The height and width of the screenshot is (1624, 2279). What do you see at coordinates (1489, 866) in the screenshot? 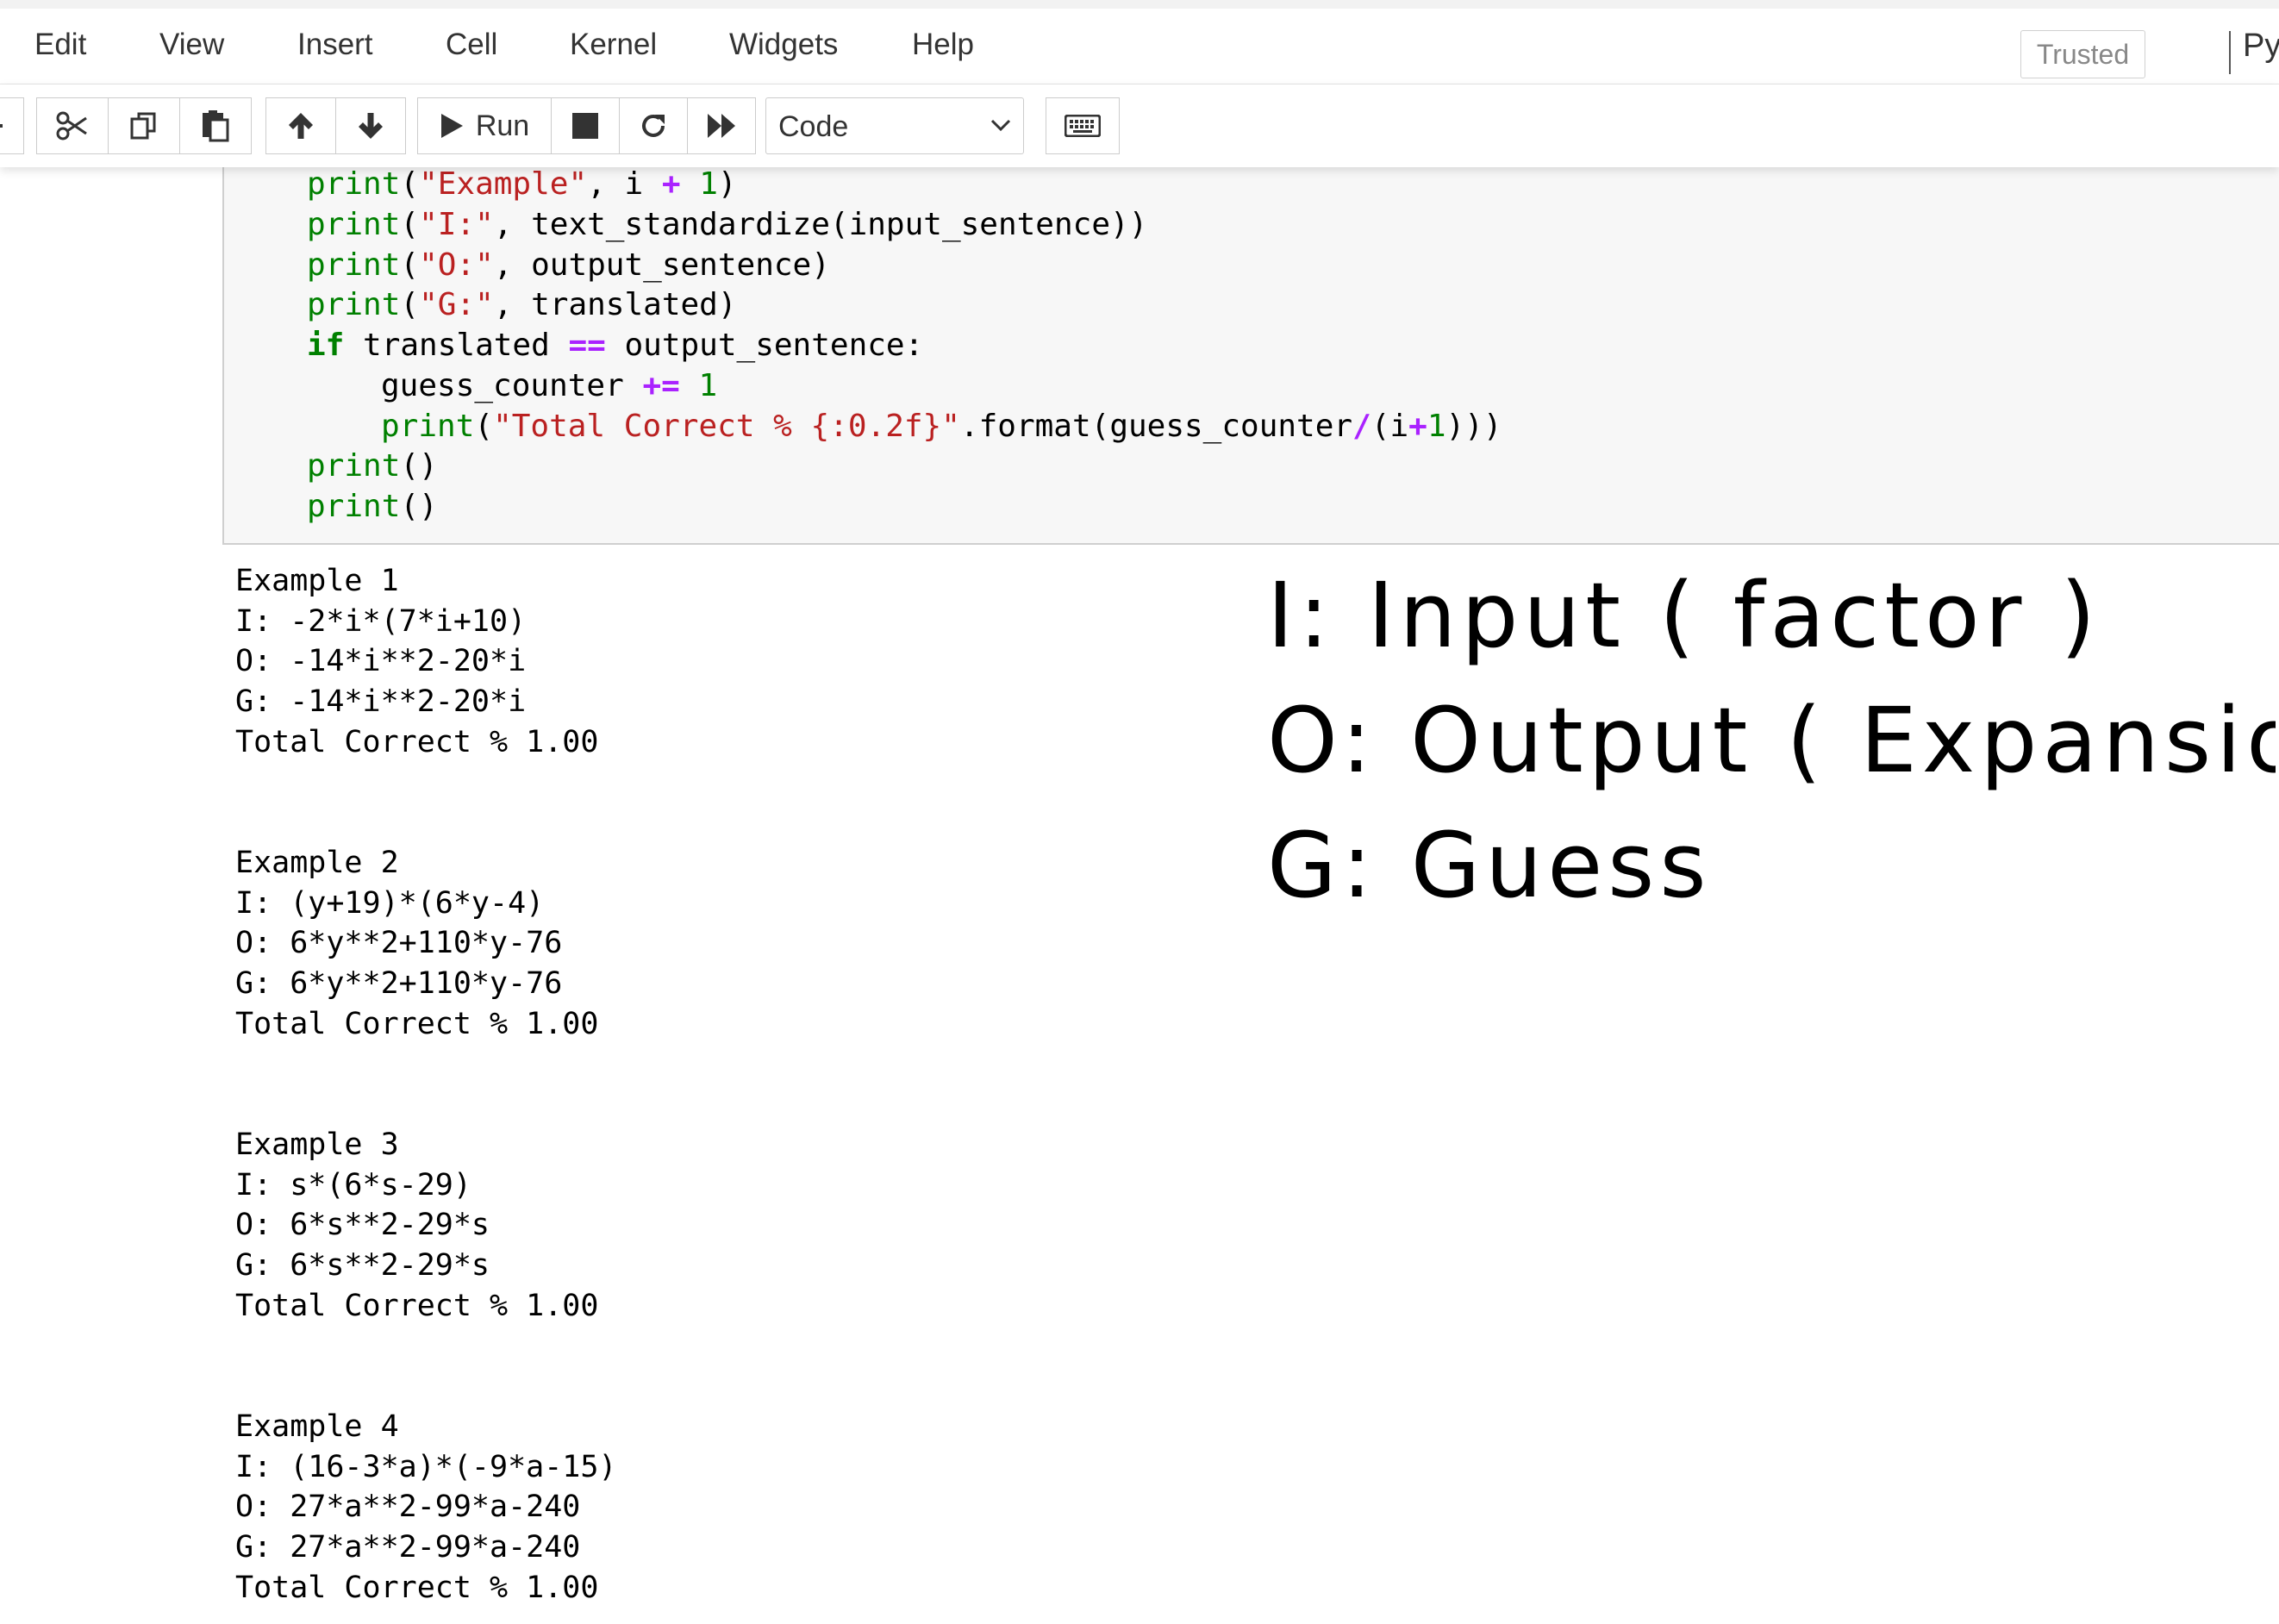
I see `annotation-guess-legend: G: Guess` at bounding box center [1489, 866].